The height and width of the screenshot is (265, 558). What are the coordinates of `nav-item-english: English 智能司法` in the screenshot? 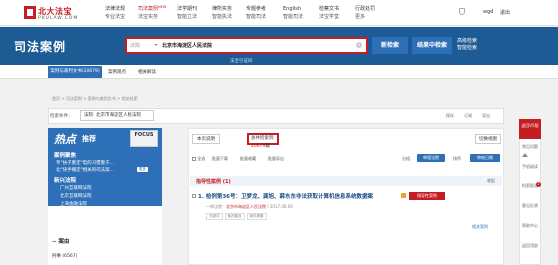 It's located at (293, 13).